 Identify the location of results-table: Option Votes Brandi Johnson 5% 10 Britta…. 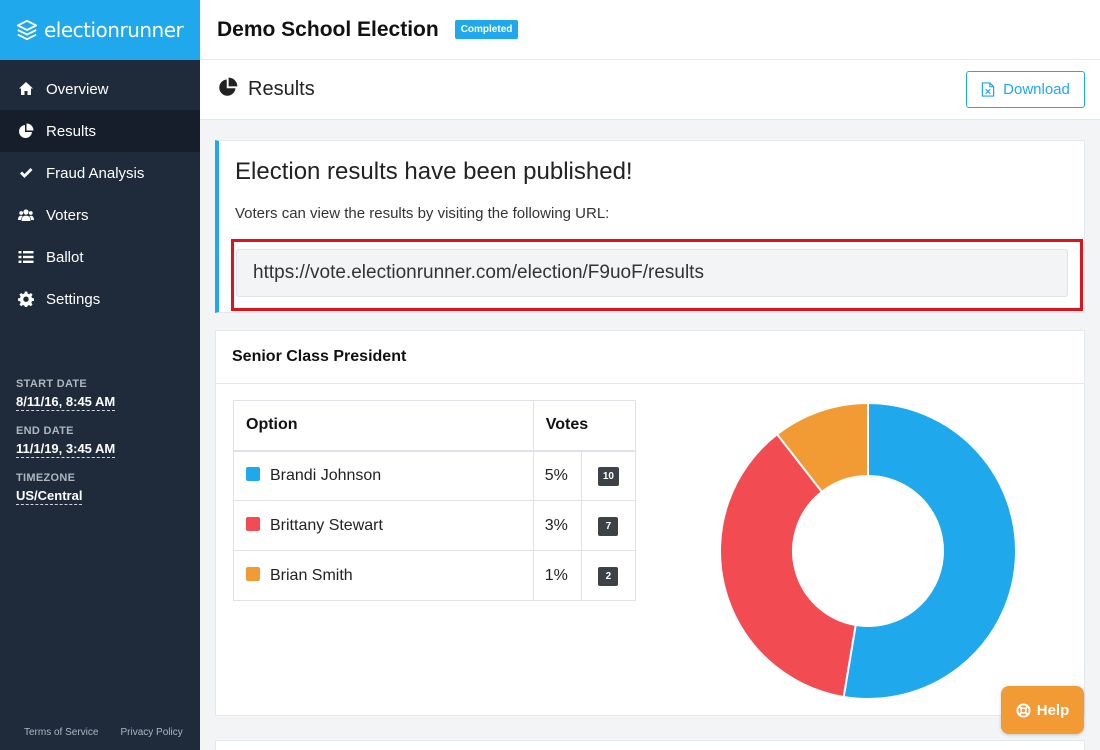
(435, 500).